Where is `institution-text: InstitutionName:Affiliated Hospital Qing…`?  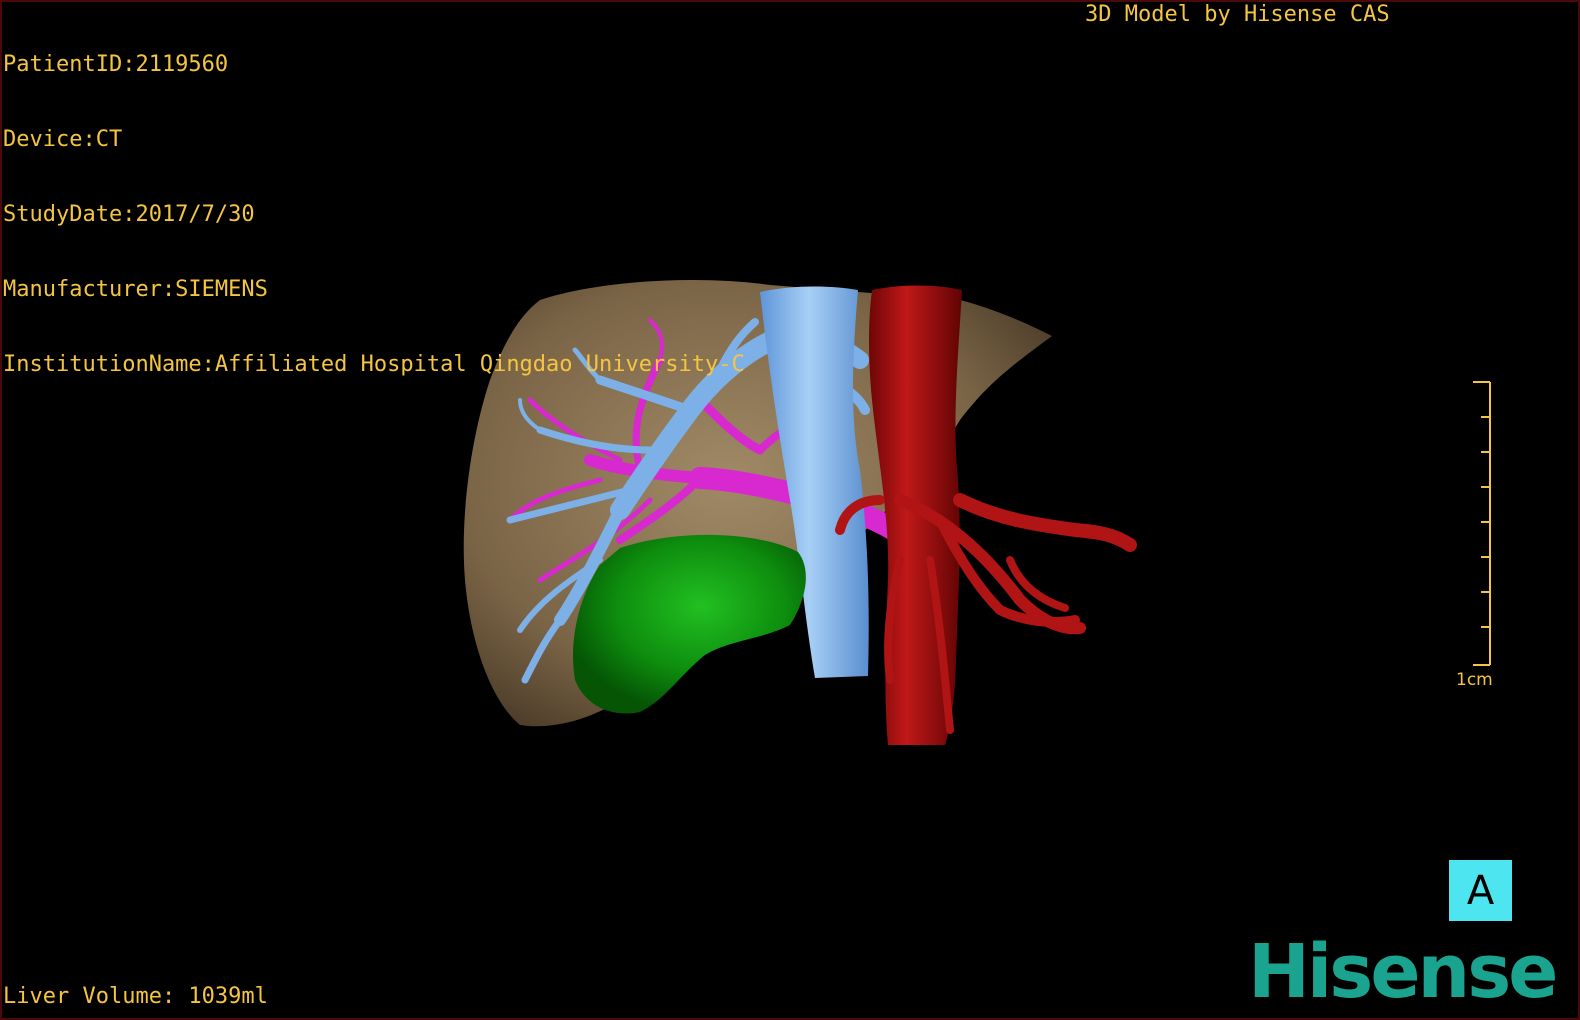
institution-text: InstitutionName:Affiliated Hospital Qing… is located at coordinates (374, 364).